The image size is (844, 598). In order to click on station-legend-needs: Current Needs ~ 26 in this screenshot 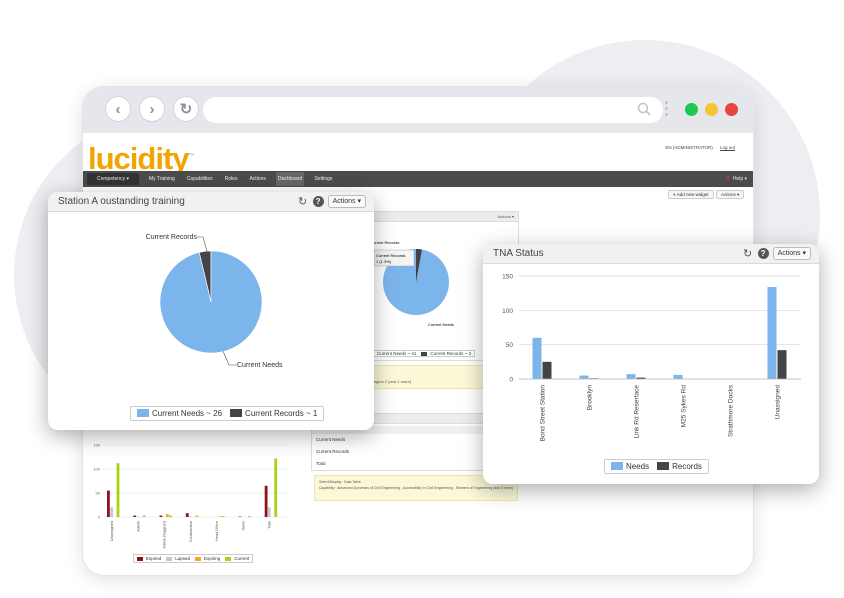, I will do `click(179, 413)`.